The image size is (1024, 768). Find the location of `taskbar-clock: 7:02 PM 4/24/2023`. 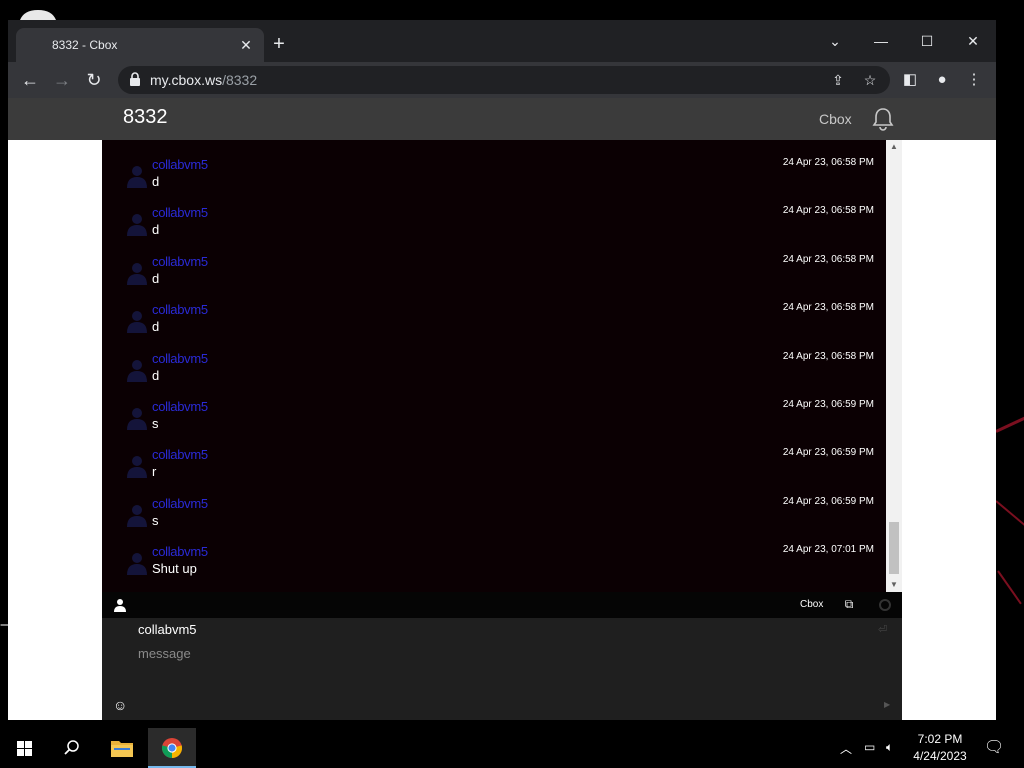

taskbar-clock: 7:02 PM 4/24/2023 is located at coordinates (940, 748).